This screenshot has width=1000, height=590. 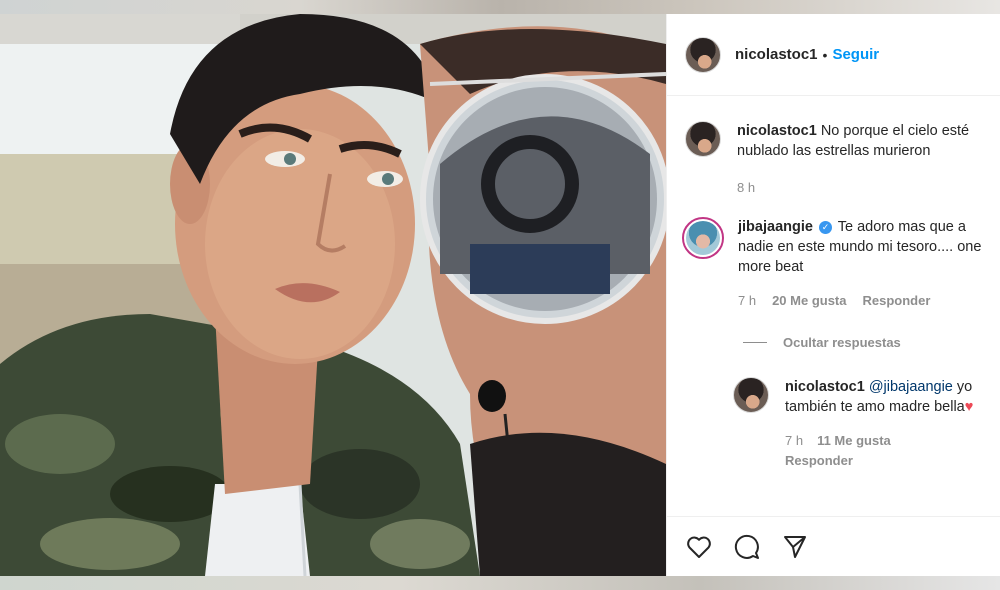 I want to click on verified-badge-icon: ✓, so click(x=825, y=227).